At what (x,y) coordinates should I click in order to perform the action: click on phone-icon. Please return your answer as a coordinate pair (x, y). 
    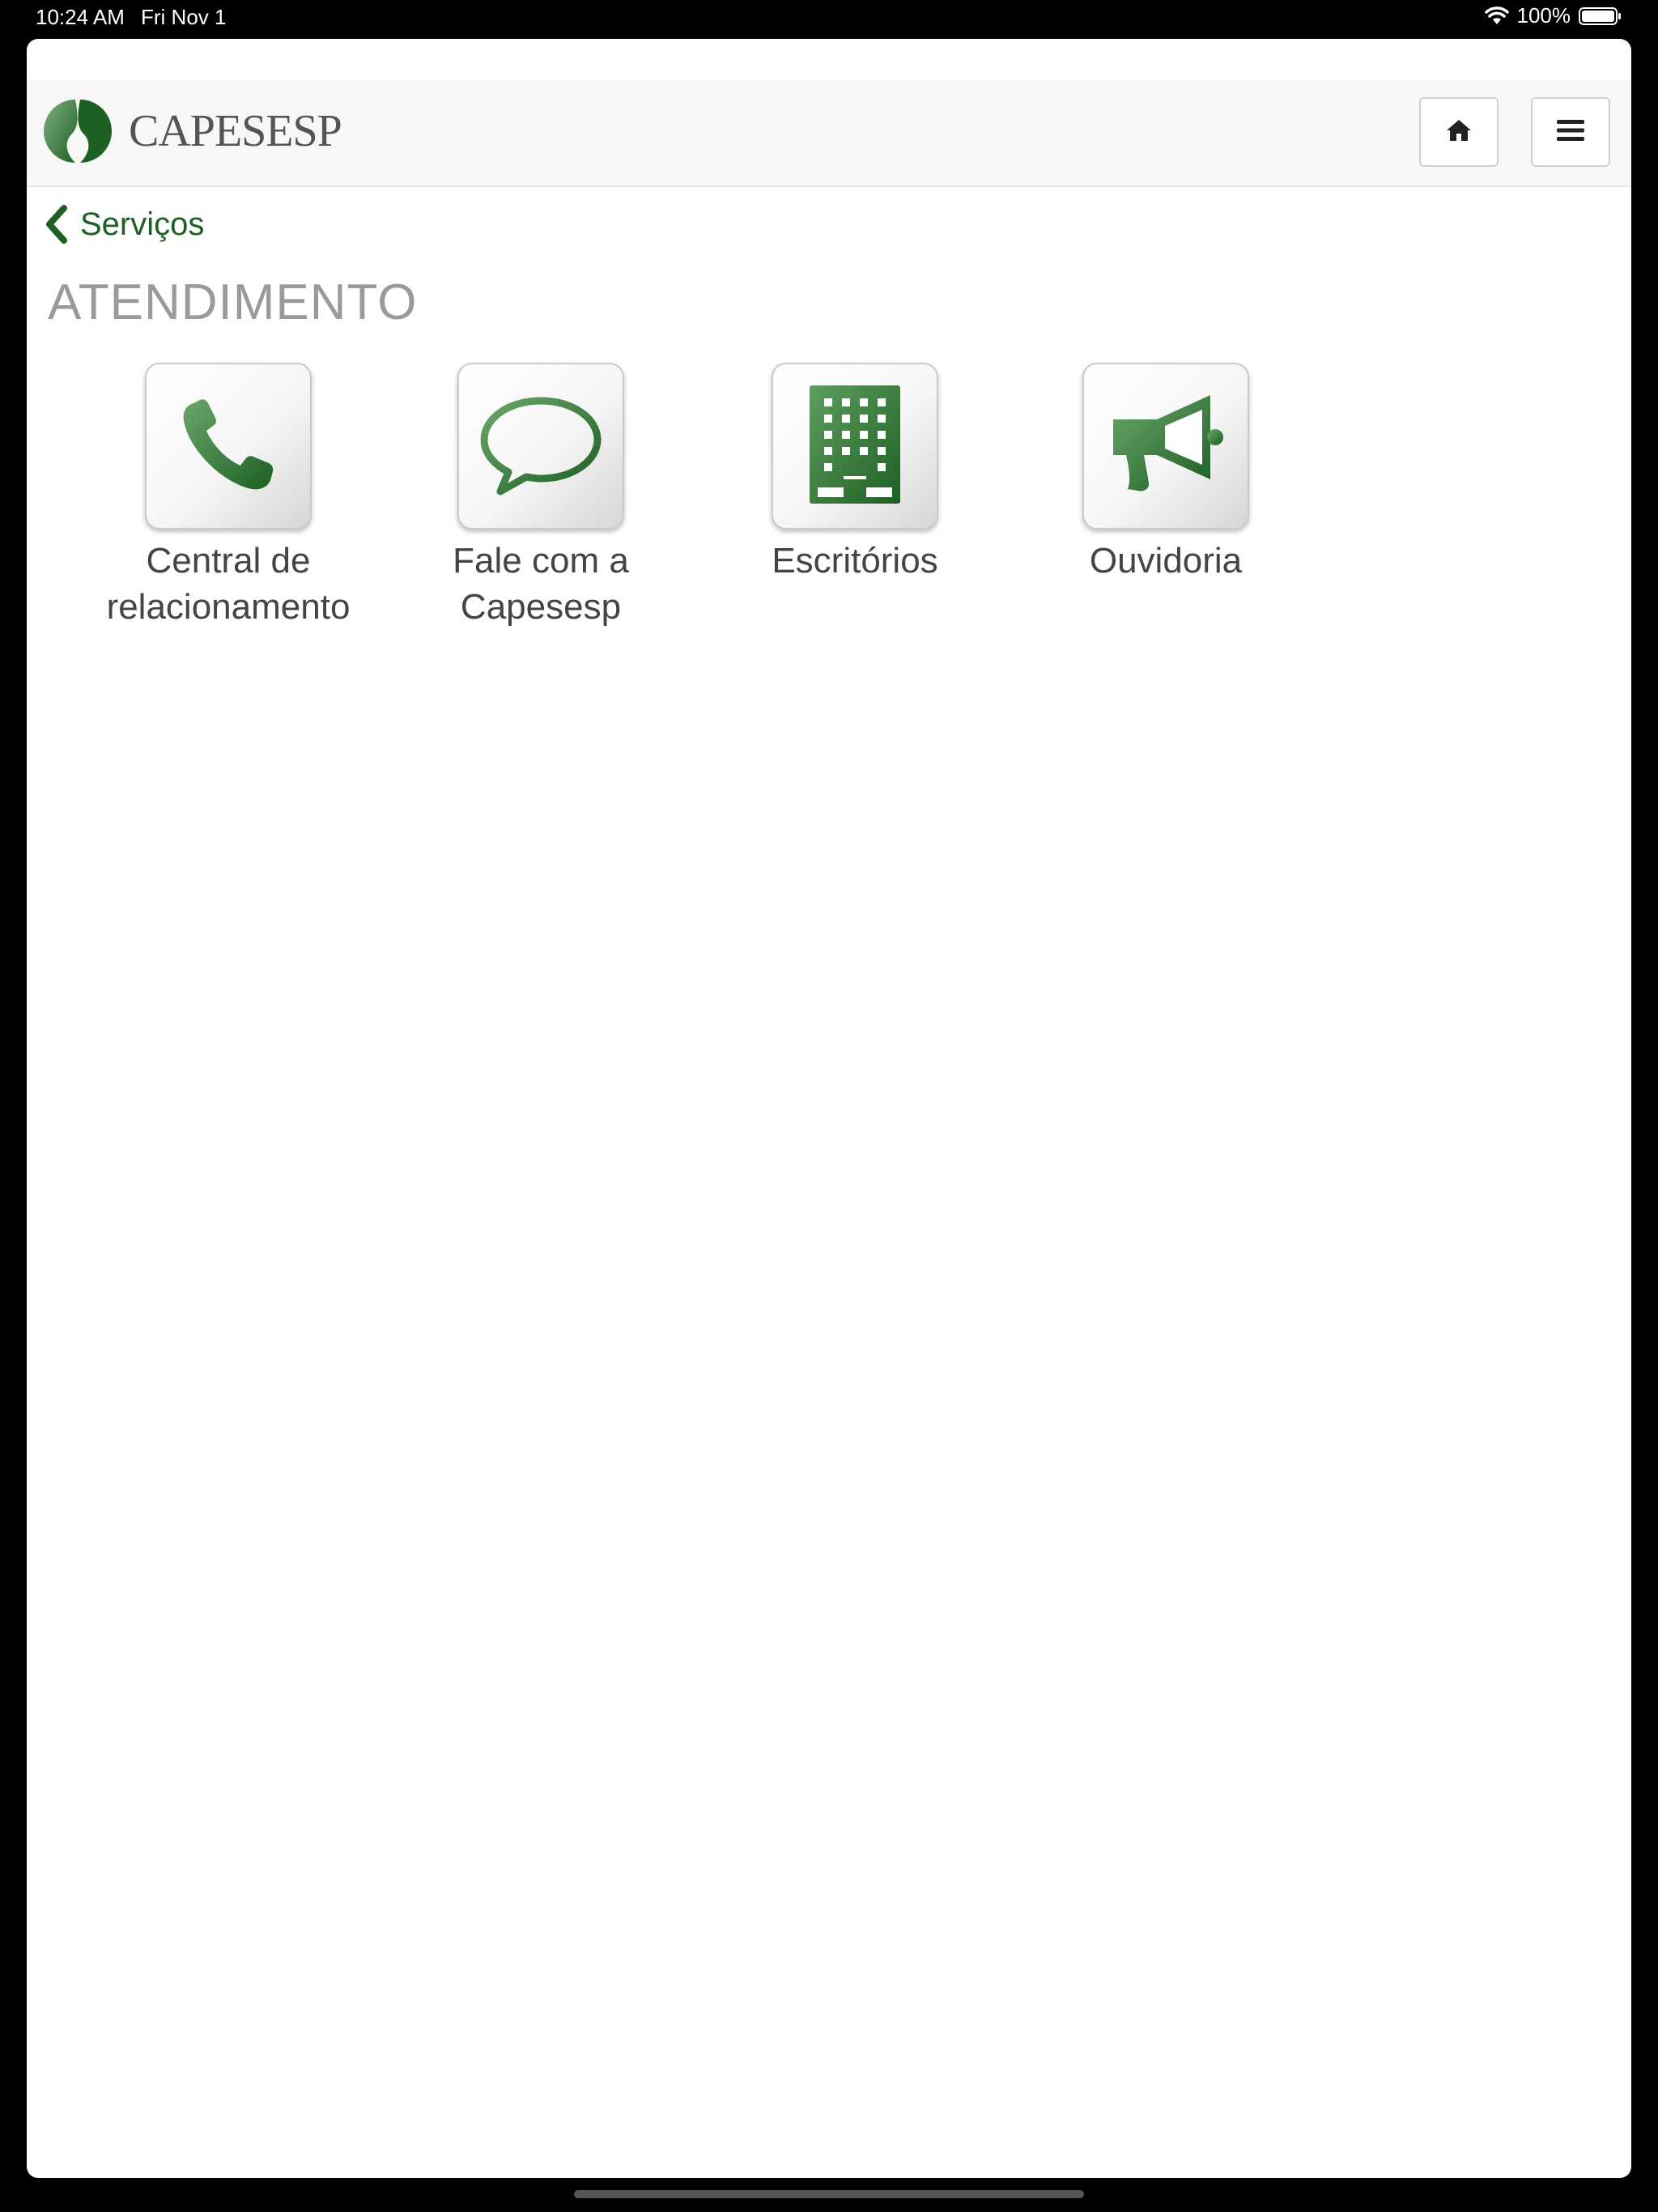
    Looking at the image, I should click on (228, 447).